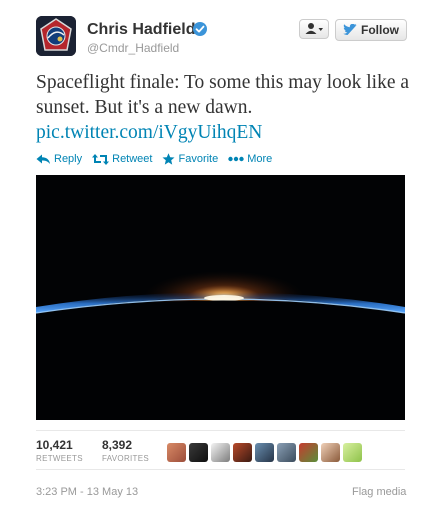 The height and width of the screenshot is (520, 442). I want to click on reply-arrow-icon, so click(43, 159).